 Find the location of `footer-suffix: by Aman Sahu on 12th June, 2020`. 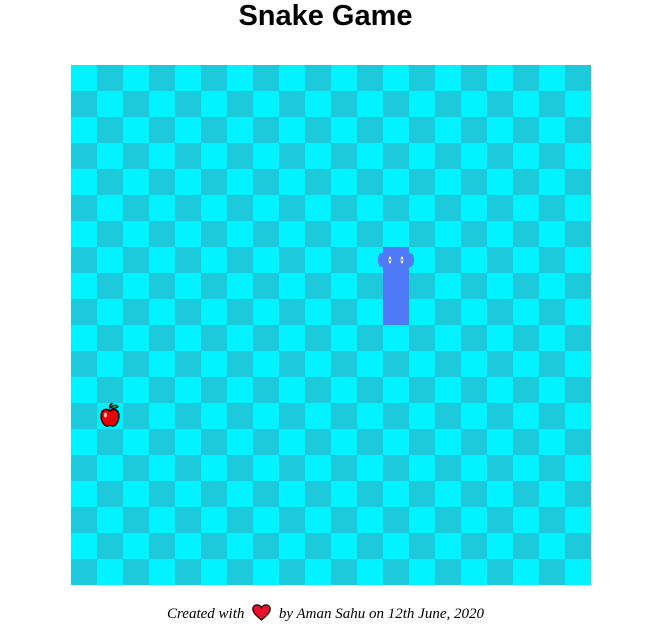

footer-suffix: by Aman Sahu on 12th June, 2020 is located at coordinates (381, 614).